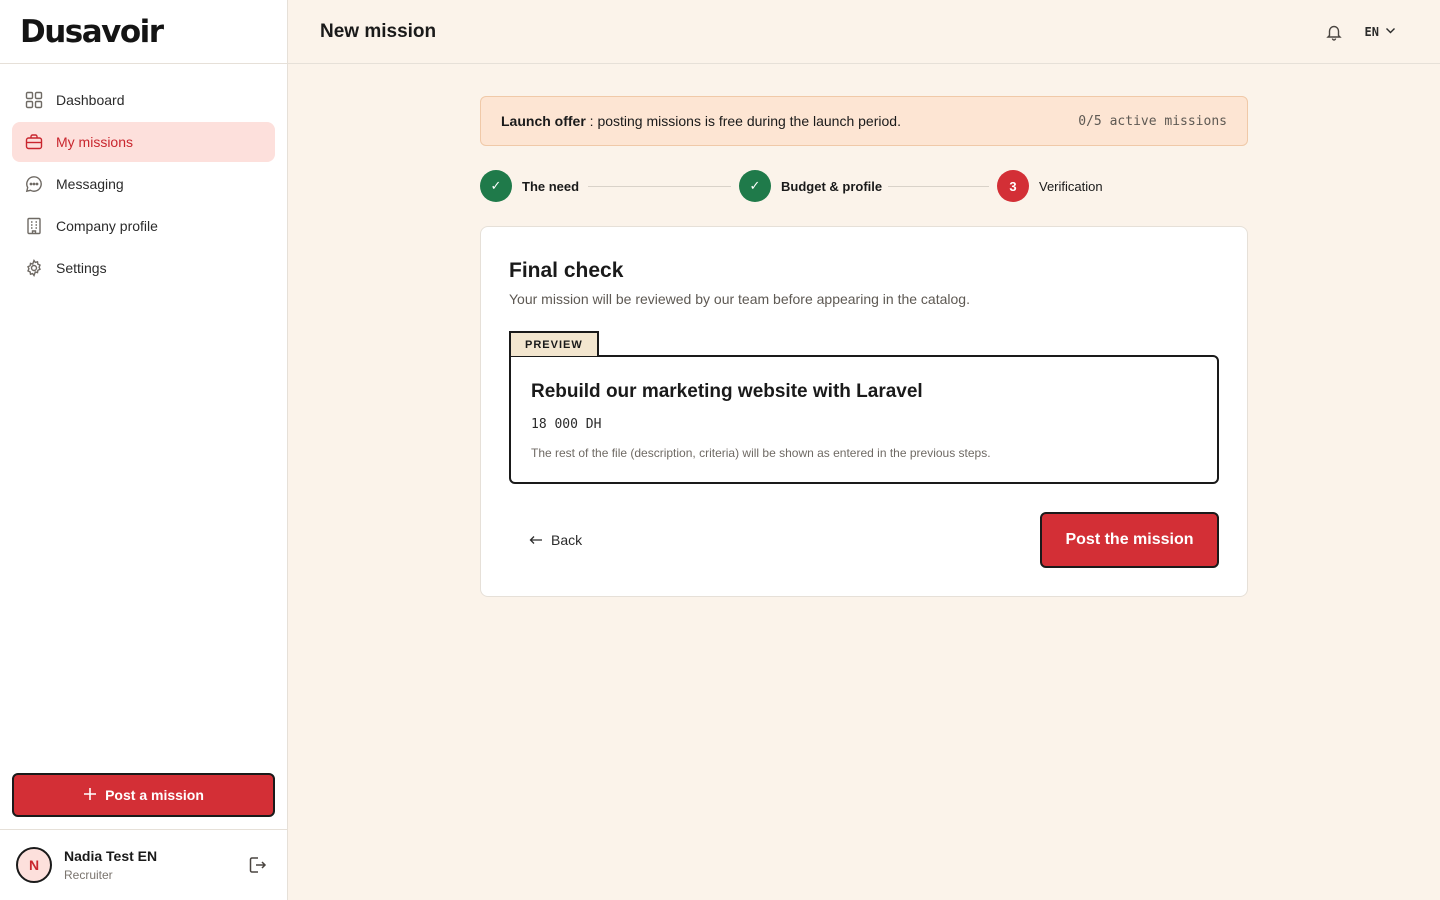 This screenshot has height=900, width=1440. Describe the element at coordinates (90, 184) in the screenshot. I see `sidebar-item-label: Messaging` at that location.